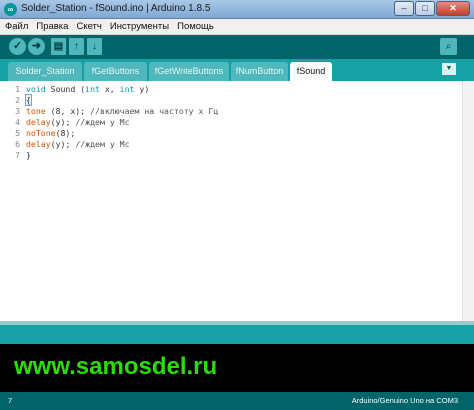 The image size is (474, 410). What do you see at coordinates (10, 400) in the screenshot?
I see `status-line-number: 7` at bounding box center [10, 400].